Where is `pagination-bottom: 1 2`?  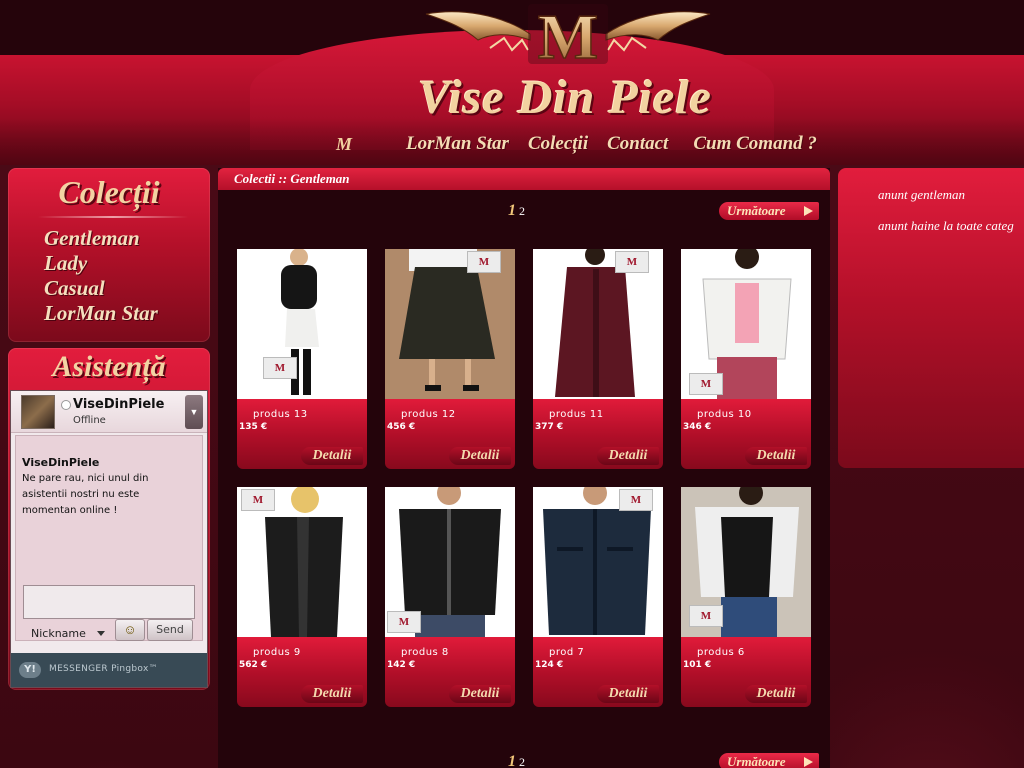
pagination-bottom: 1 2 is located at coordinates (516, 760).